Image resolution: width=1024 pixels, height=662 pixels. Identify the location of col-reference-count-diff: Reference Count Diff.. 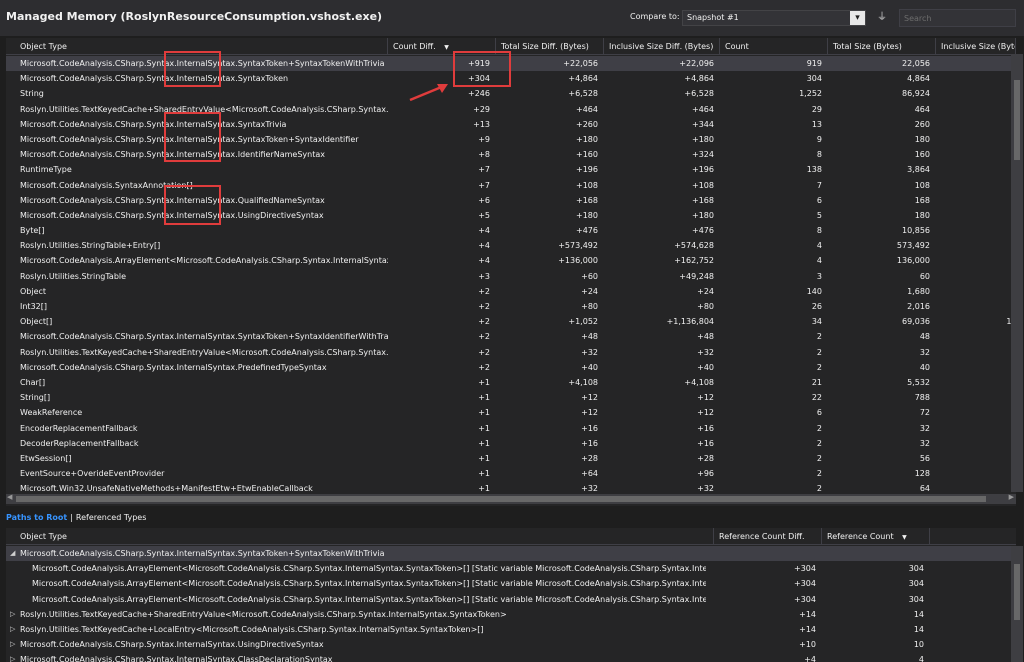
(768, 536).